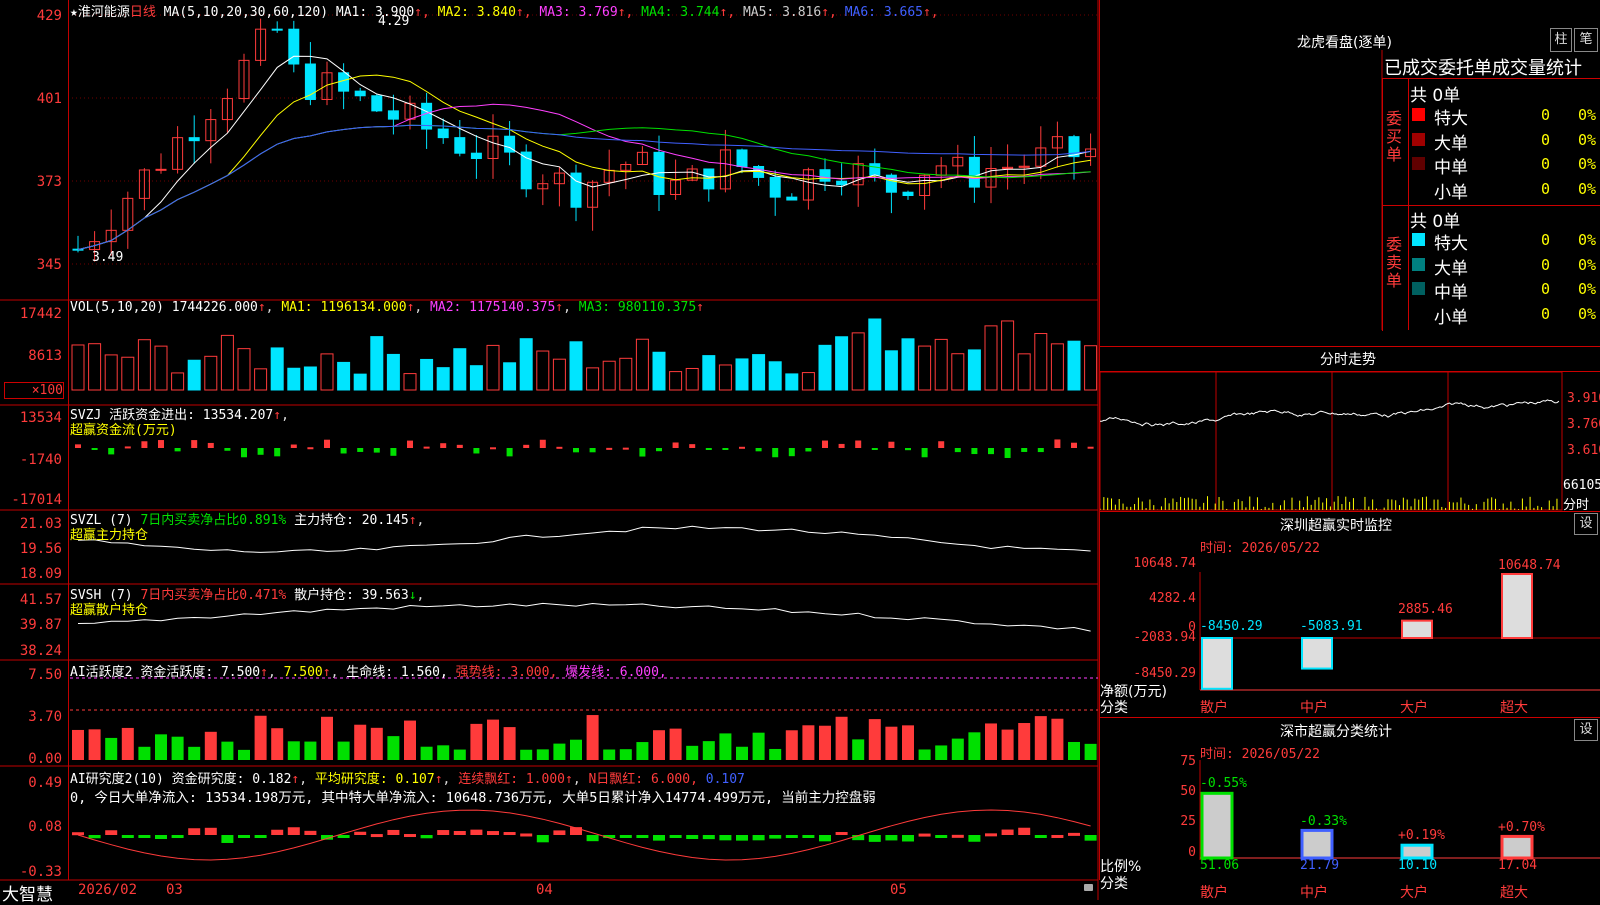  Describe the element at coordinates (1418, 865) in the screenshot. I see `class-value-3: 10.10` at that location.